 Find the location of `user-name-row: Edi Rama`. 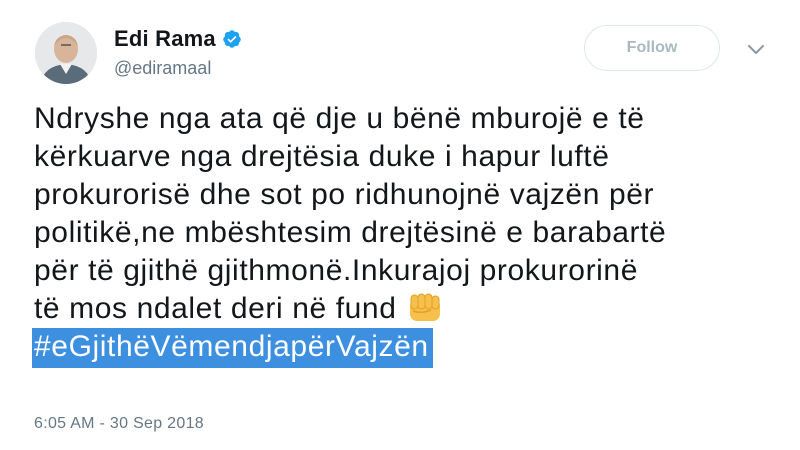

user-name-row: Edi Rama is located at coordinates (178, 39).